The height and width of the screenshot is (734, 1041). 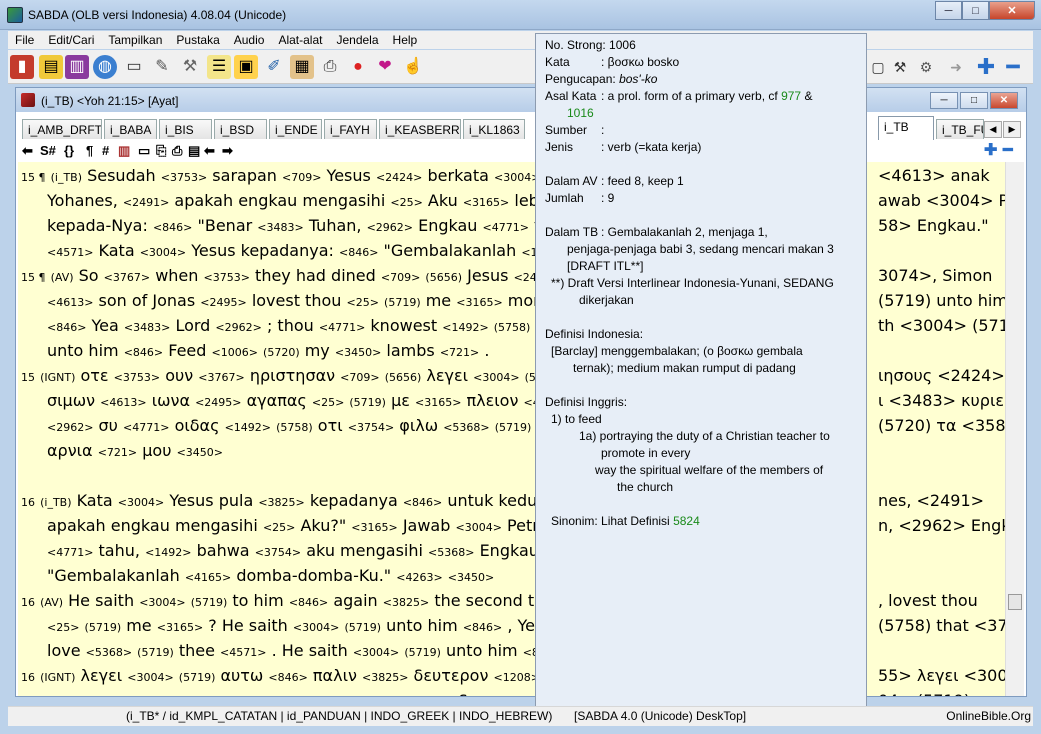 What do you see at coordinates (190, 67) in the screenshot?
I see `tools-icon: ⚒` at bounding box center [190, 67].